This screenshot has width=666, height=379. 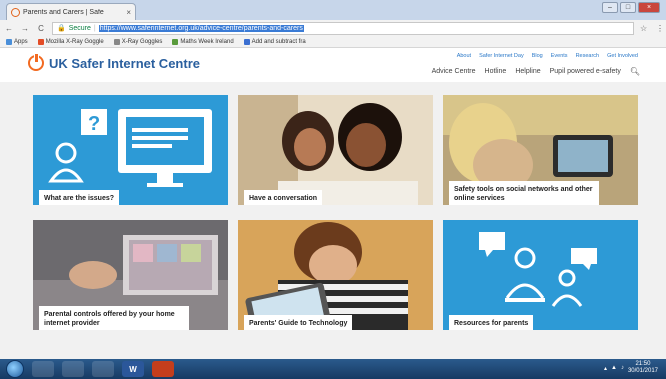 What do you see at coordinates (298, 322) in the screenshot?
I see `tile-caption: Parents' Guide to Technology` at bounding box center [298, 322].